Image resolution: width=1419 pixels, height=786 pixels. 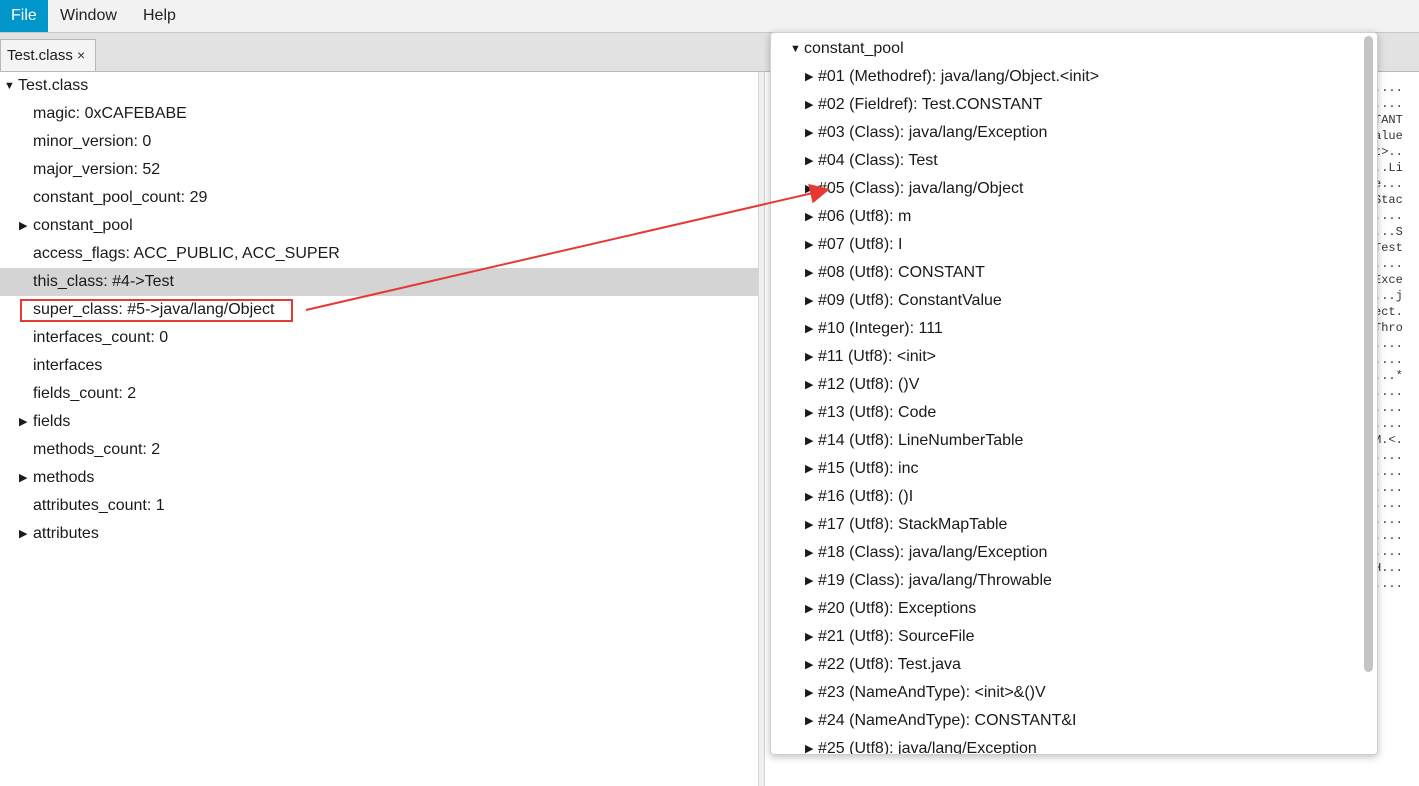 What do you see at coordinates (156, 310) in the screenshot?
I see `annotation-highlight-box` at bounding box center [156, 310].